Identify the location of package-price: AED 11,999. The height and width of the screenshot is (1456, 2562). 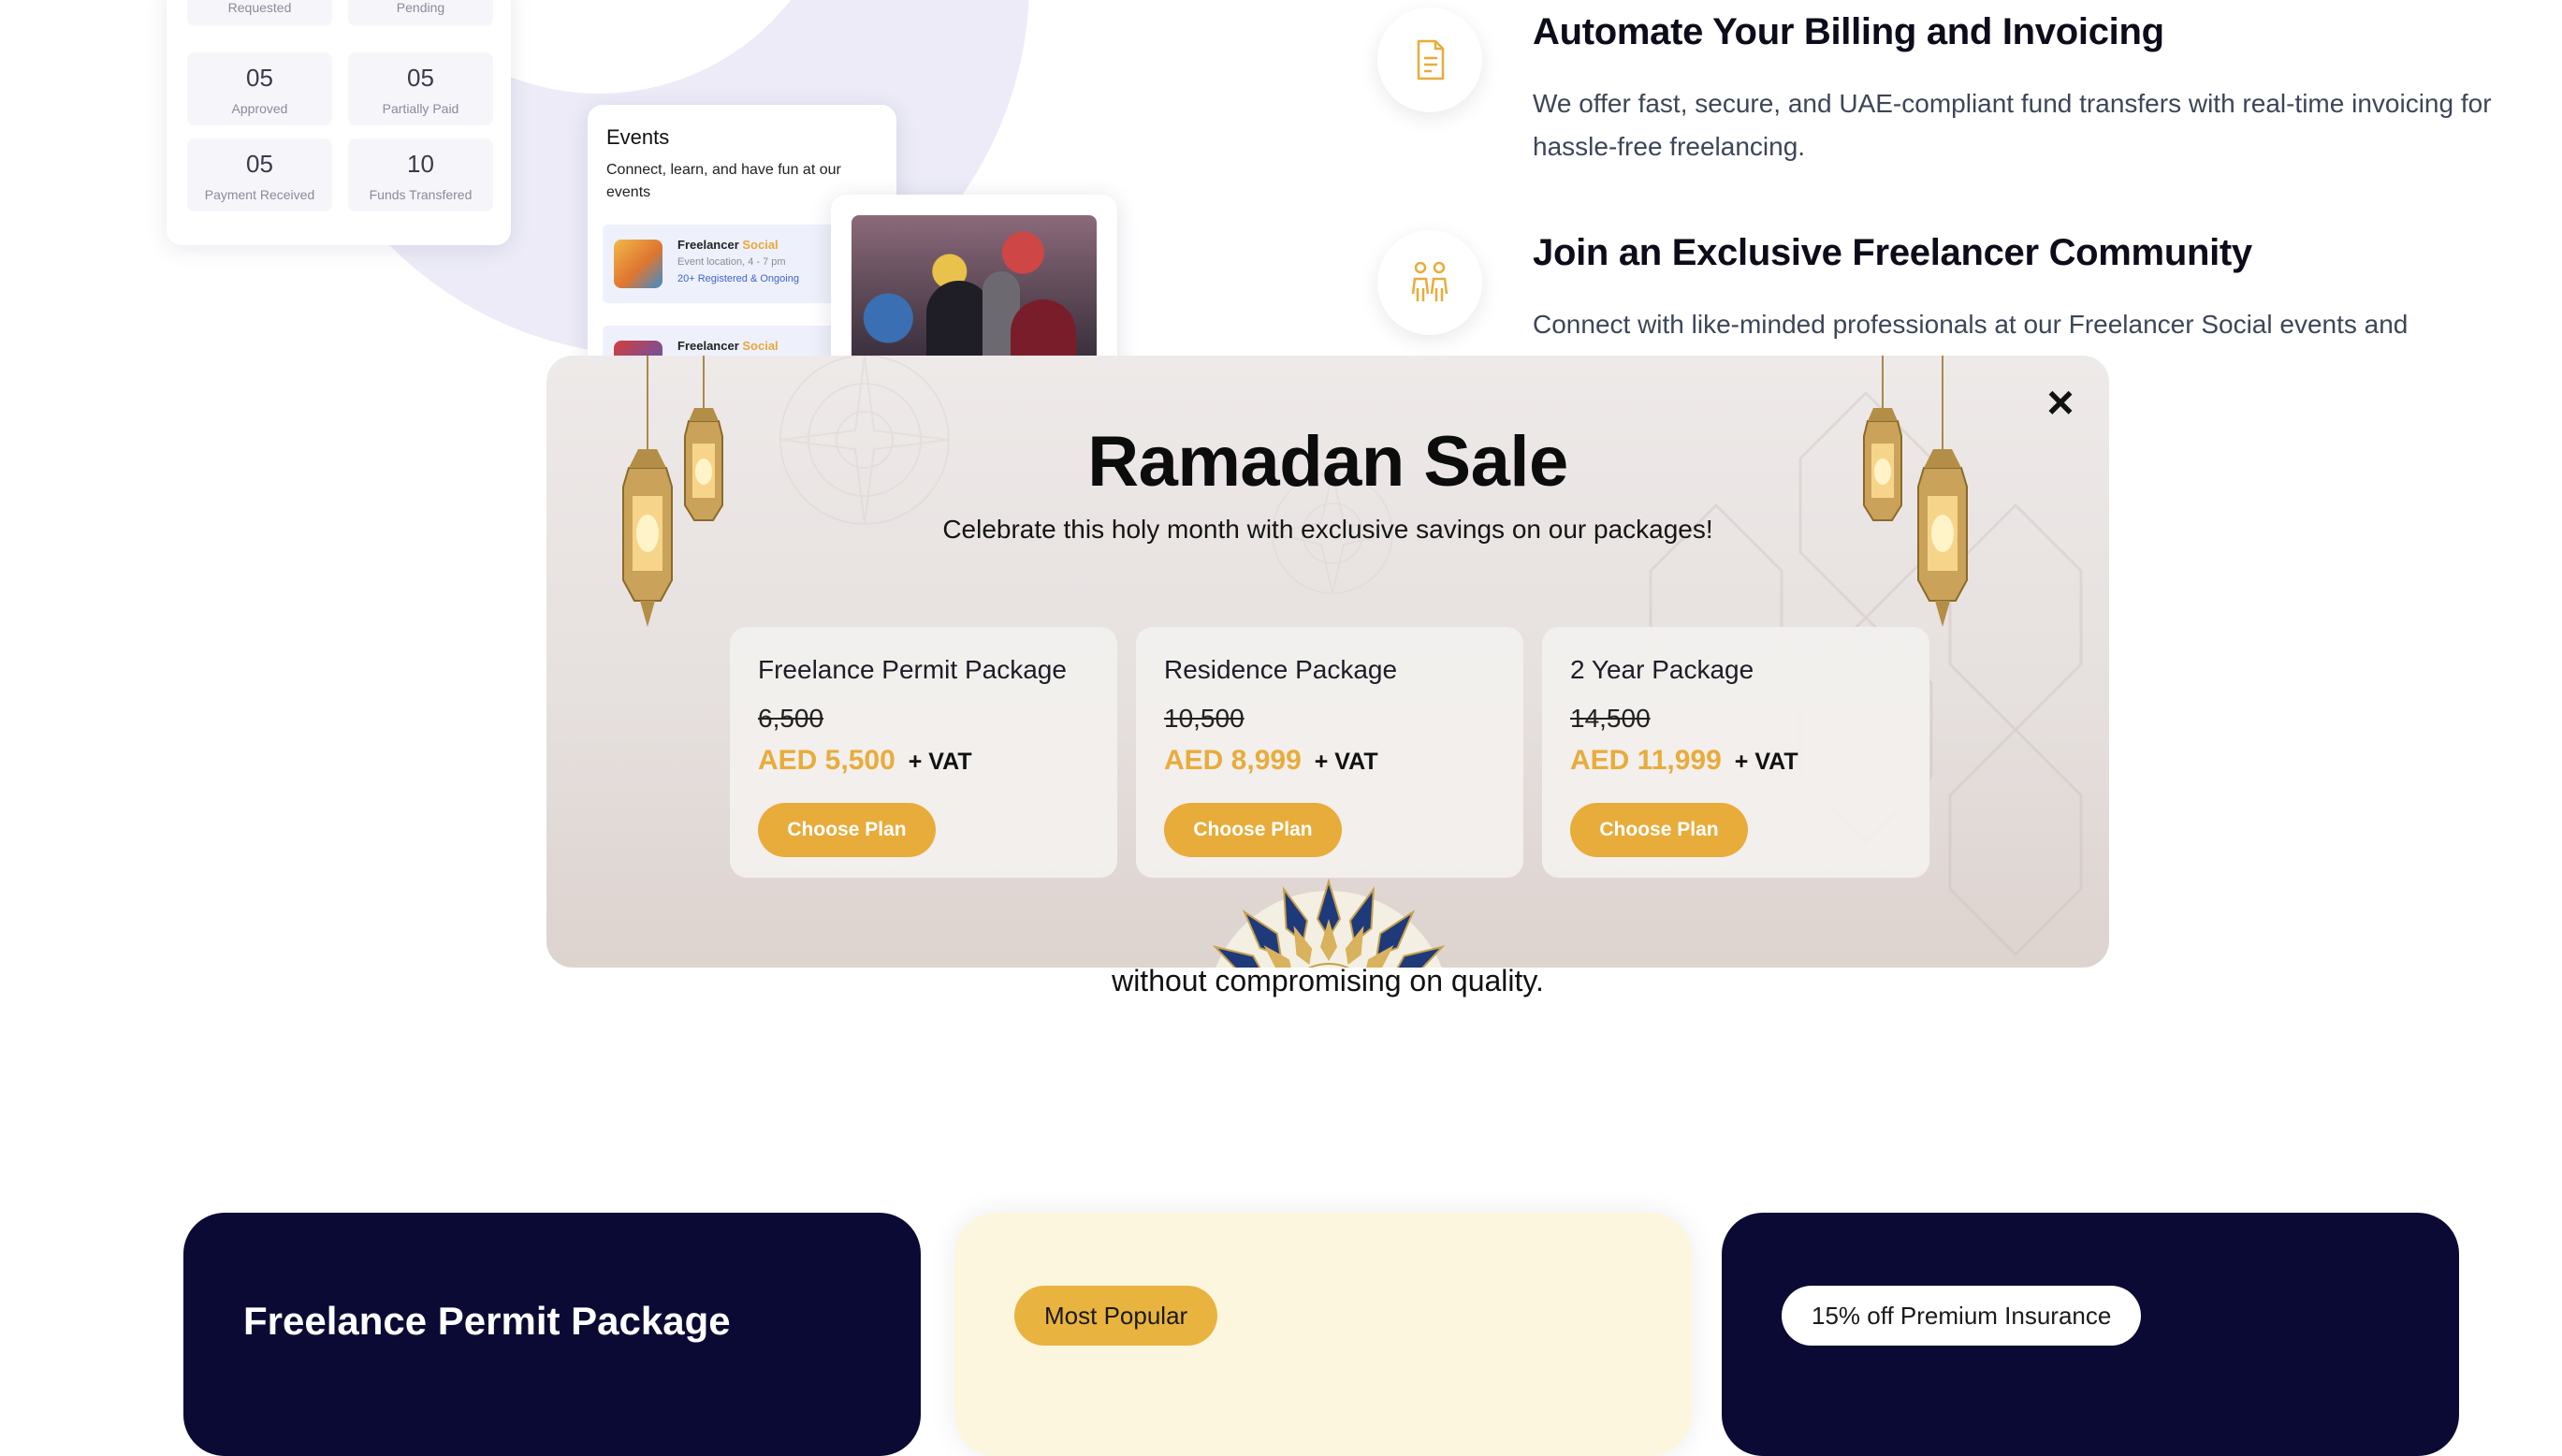
(1646, 760).